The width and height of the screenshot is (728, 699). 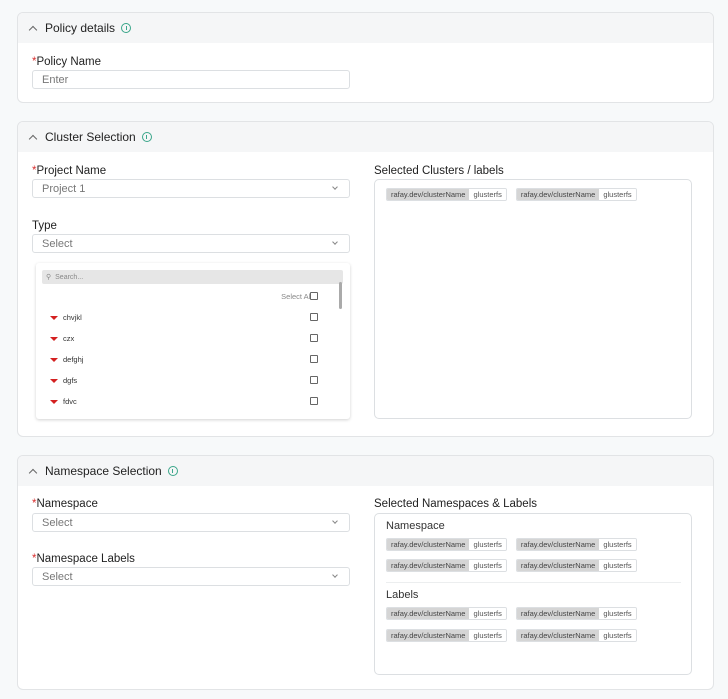 I want to click on item-label: defghj, so click(x=73, y=359).